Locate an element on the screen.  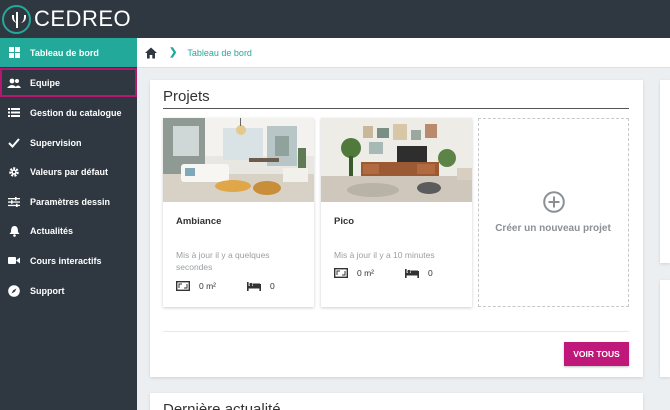
sidebar-item-label: Paramètres dessin is located at coordinates (70, 201).